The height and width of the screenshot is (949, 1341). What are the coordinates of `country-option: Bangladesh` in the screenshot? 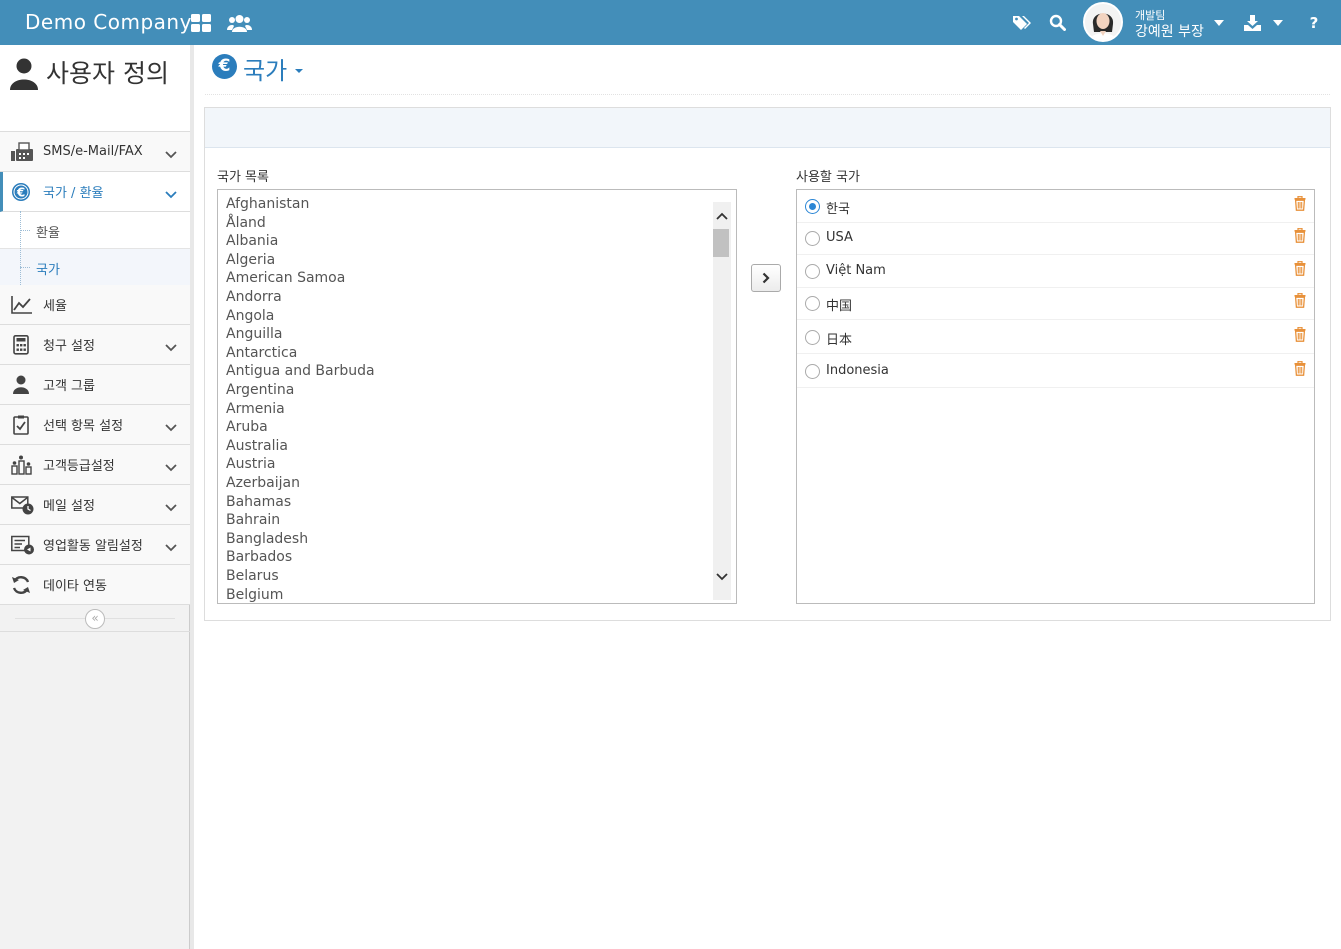 It's located at (267, 539).